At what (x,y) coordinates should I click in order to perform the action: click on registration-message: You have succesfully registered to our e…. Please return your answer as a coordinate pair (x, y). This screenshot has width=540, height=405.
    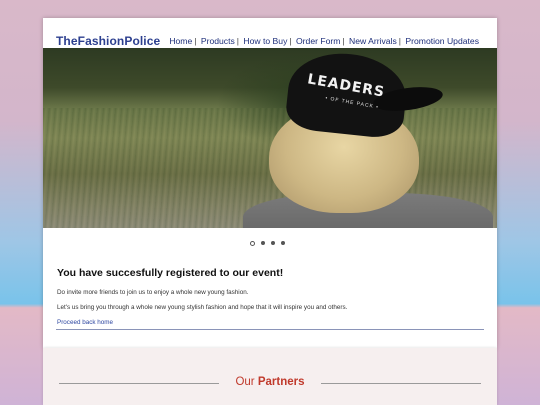
    Looking at the image, I should click on (270, 296).